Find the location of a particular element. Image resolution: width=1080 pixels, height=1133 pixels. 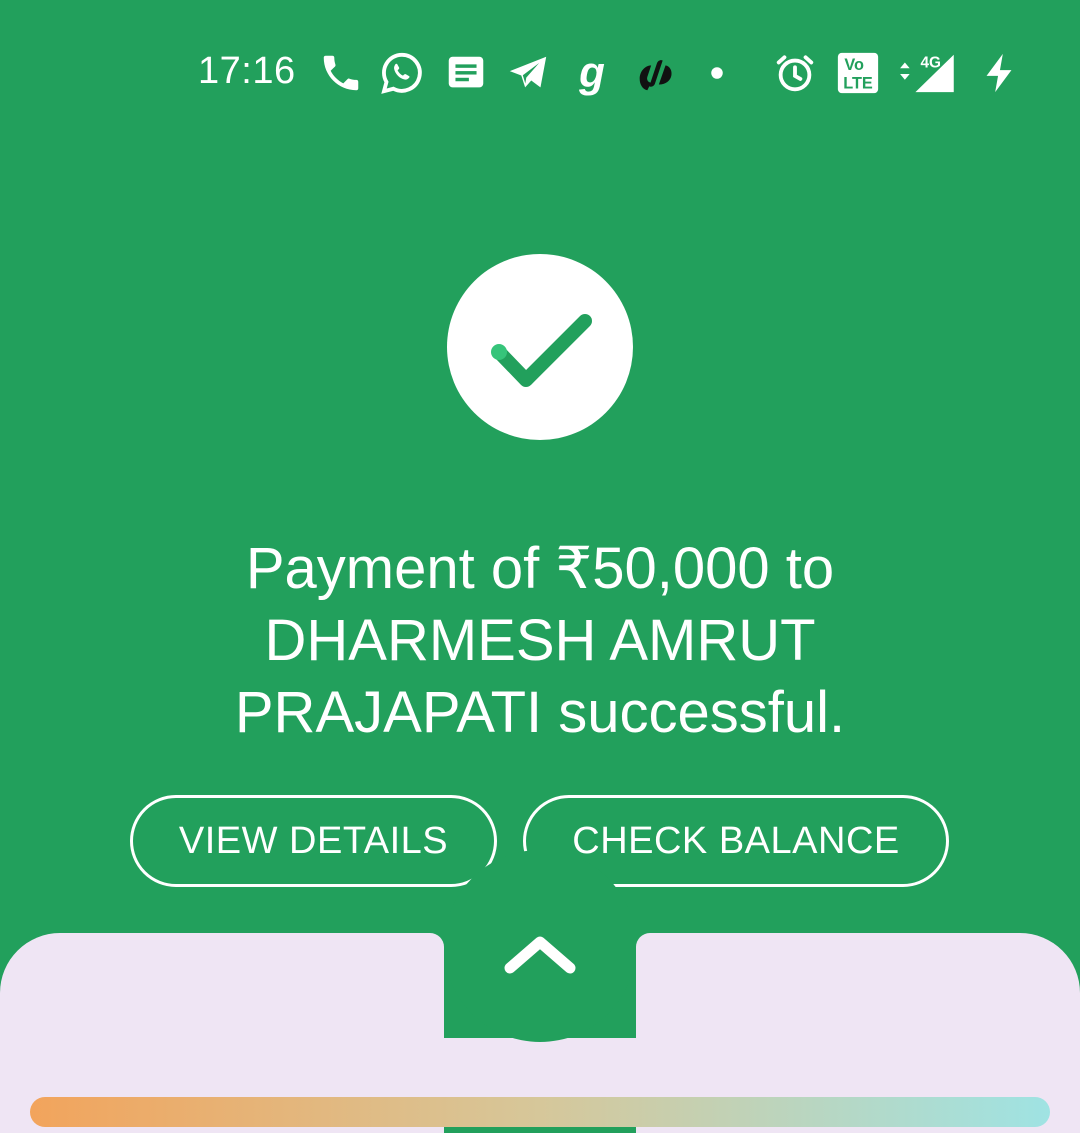

promo-banner is located at coordinates (540, 1112).